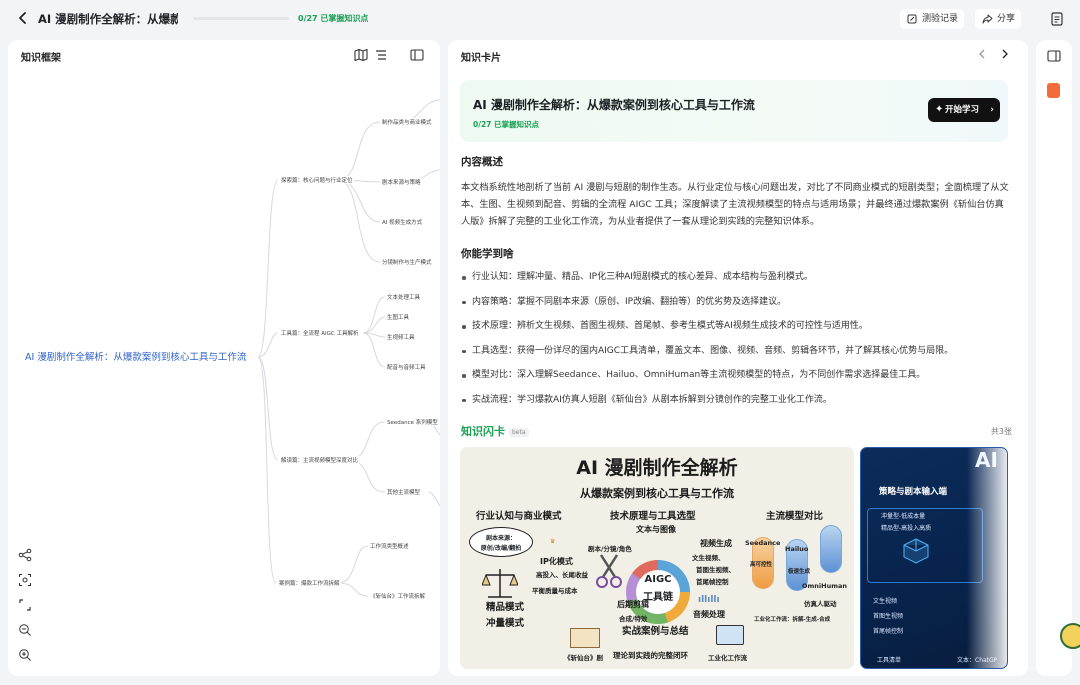 This screenshot has width=1080, height=685. Describe the element at coordinates (25, 605) in the screenshot. I see `fit-view-icon` at that location.